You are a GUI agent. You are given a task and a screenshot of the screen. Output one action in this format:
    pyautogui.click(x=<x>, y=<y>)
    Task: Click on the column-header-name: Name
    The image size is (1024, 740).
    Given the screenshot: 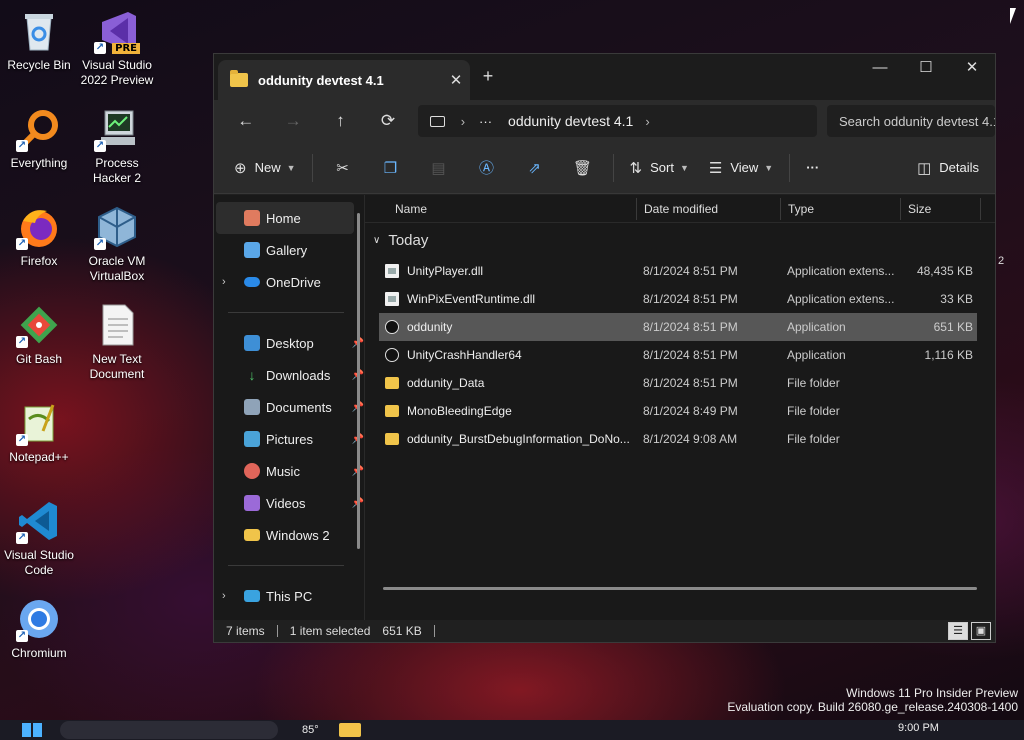 What is the action you would take?
    pyautogui.click(x=501, y=208)
    